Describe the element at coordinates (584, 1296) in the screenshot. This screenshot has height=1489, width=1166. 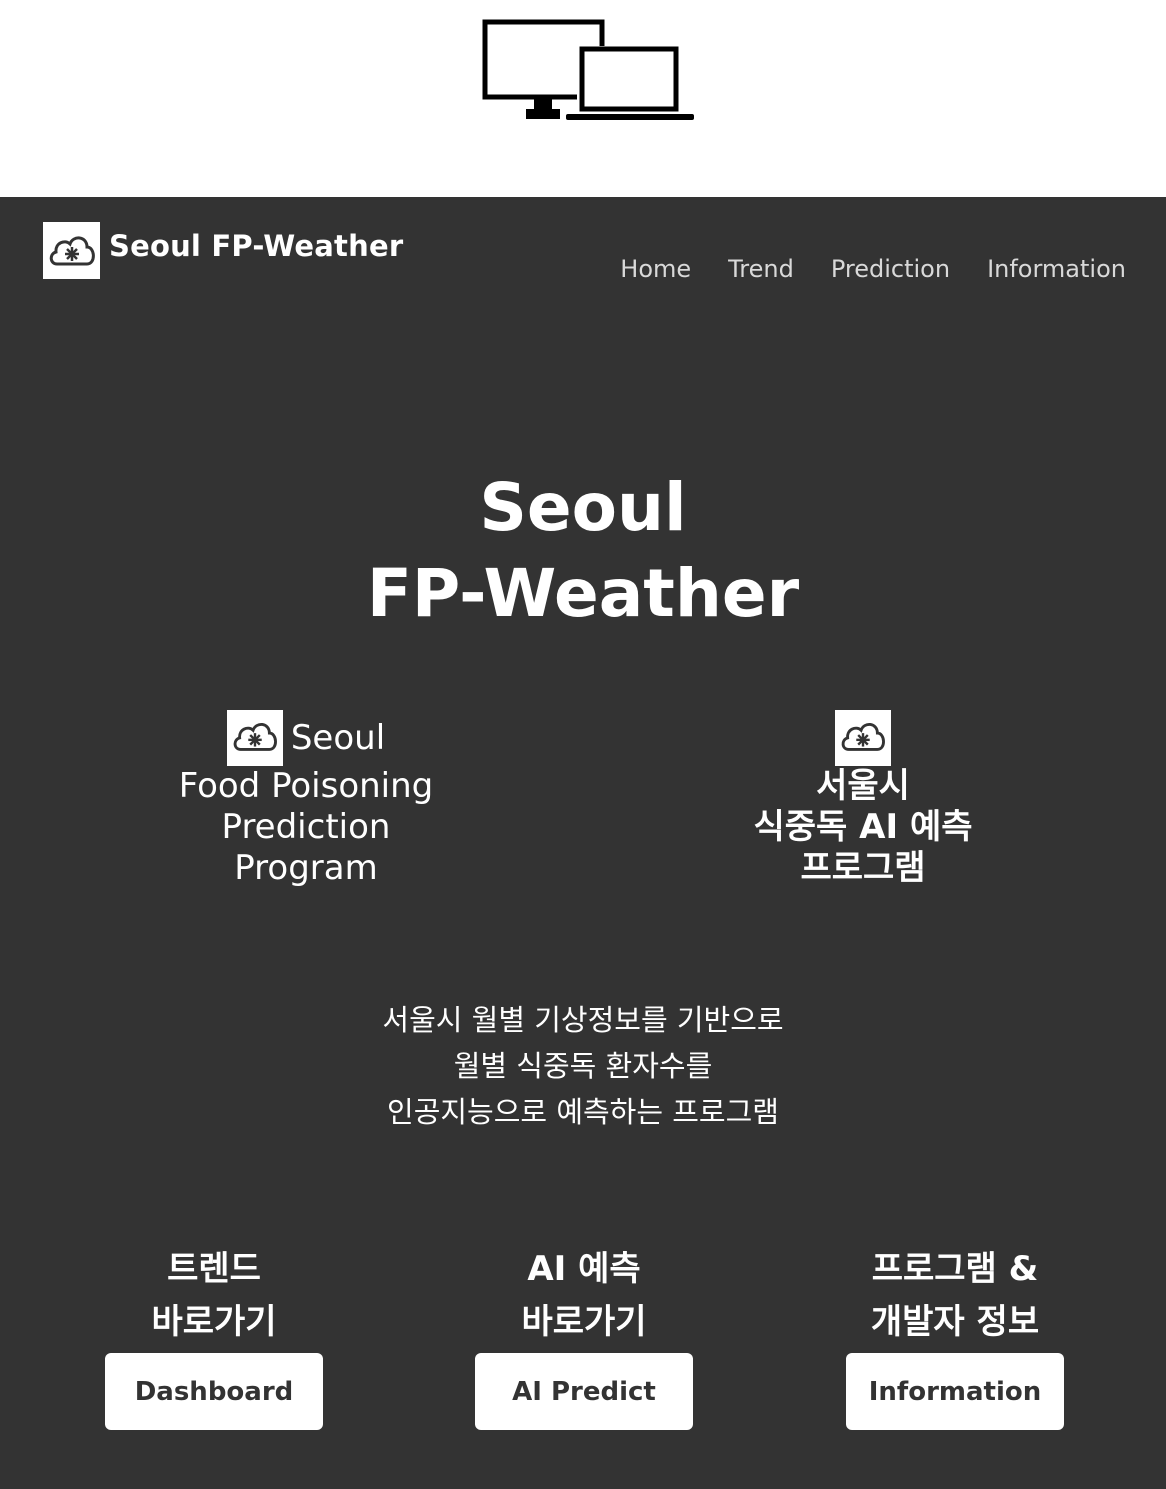
I see `cta-label: AI 예측 바로가기` at that location.